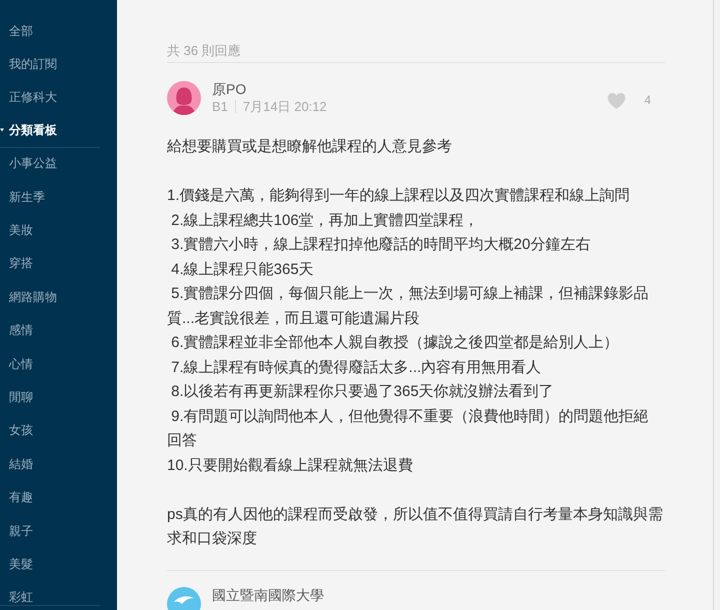 This screenshot has height=610, width=720. What do you see at coordinates (647, 100) in the screenshot?
I see `like-count: 4` at bounding box center [647, 100].